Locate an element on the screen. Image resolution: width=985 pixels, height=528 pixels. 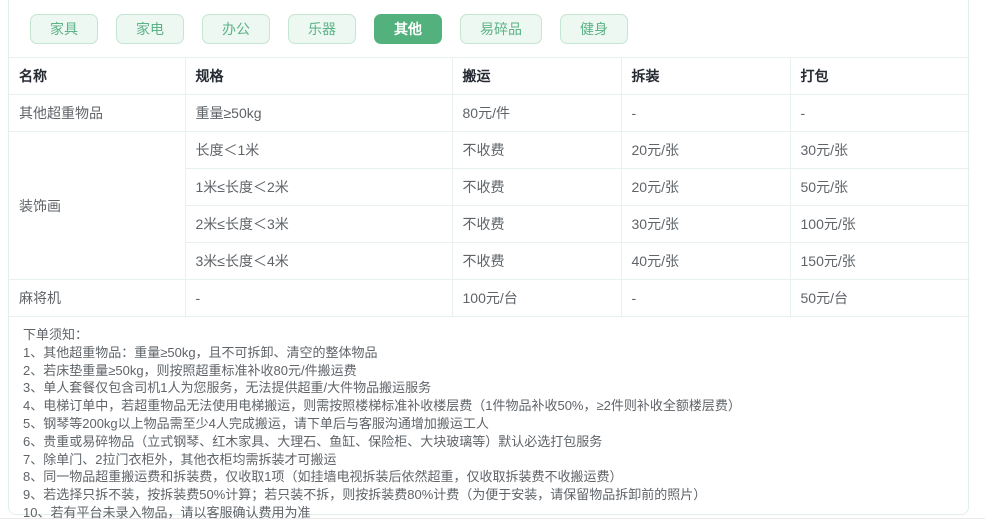
price-cell: 2米≤长度＜3米 is located at coordinates (319, 224).